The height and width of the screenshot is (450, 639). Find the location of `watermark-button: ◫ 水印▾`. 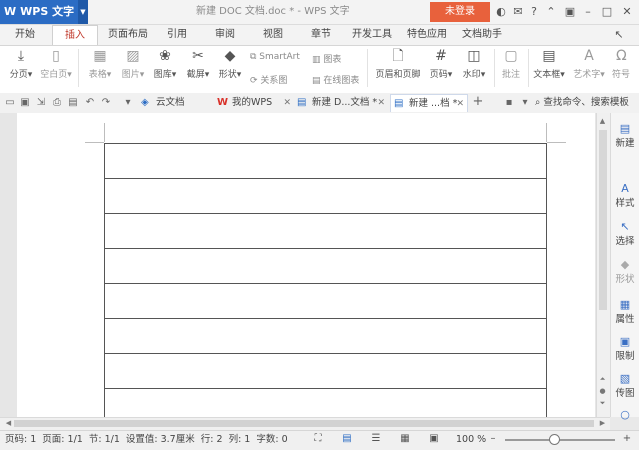

watermark-button: ◫ 水印▾ is located at coordinates (474, 64).